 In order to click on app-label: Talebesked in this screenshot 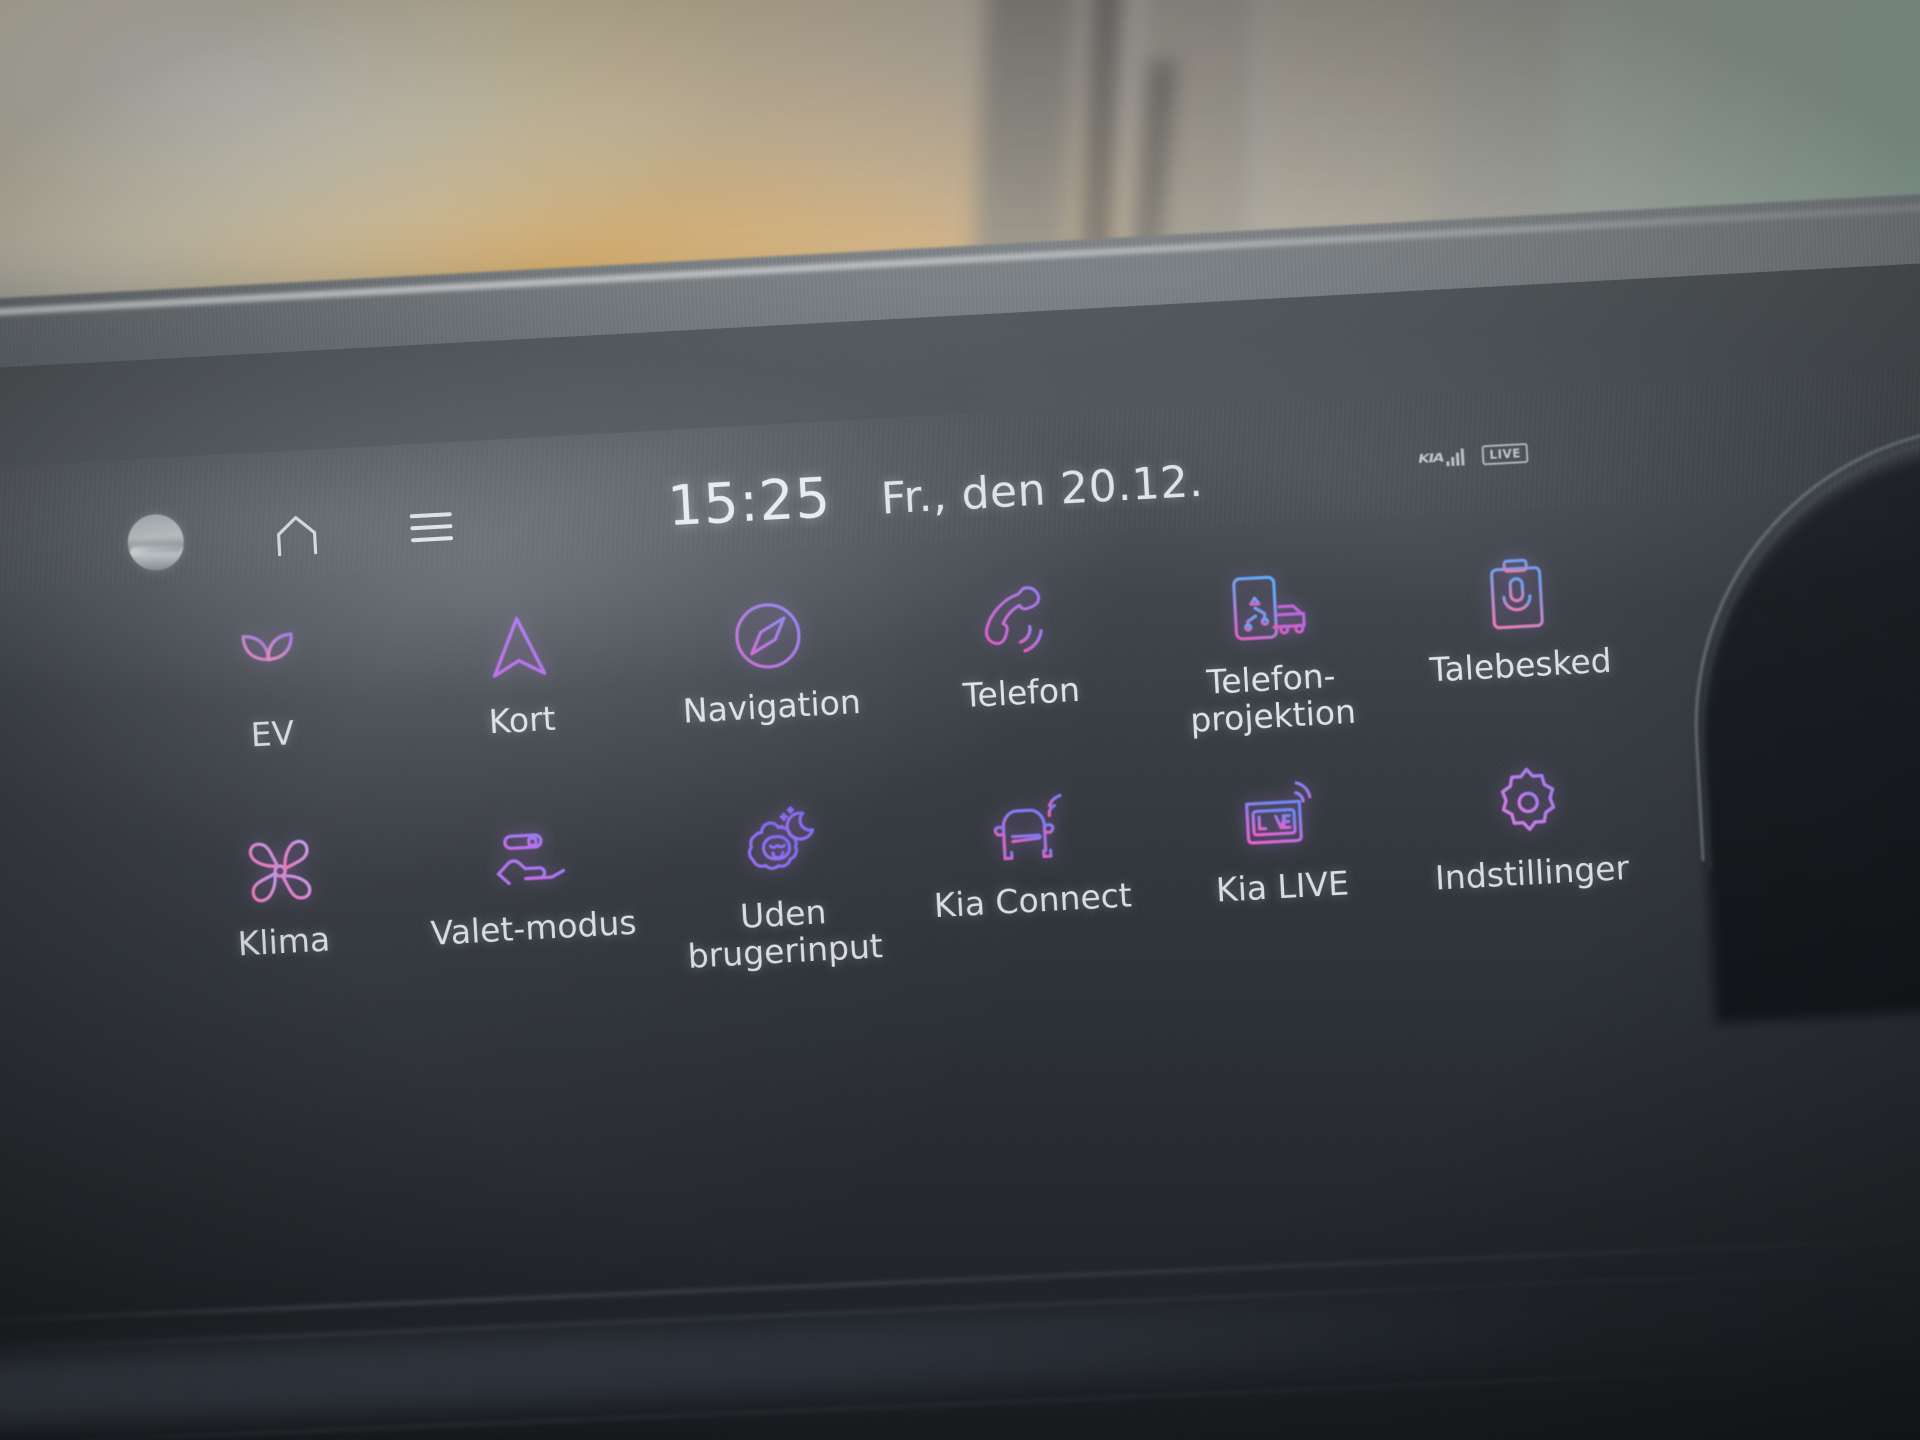, I will do `click(1520, 665)`.